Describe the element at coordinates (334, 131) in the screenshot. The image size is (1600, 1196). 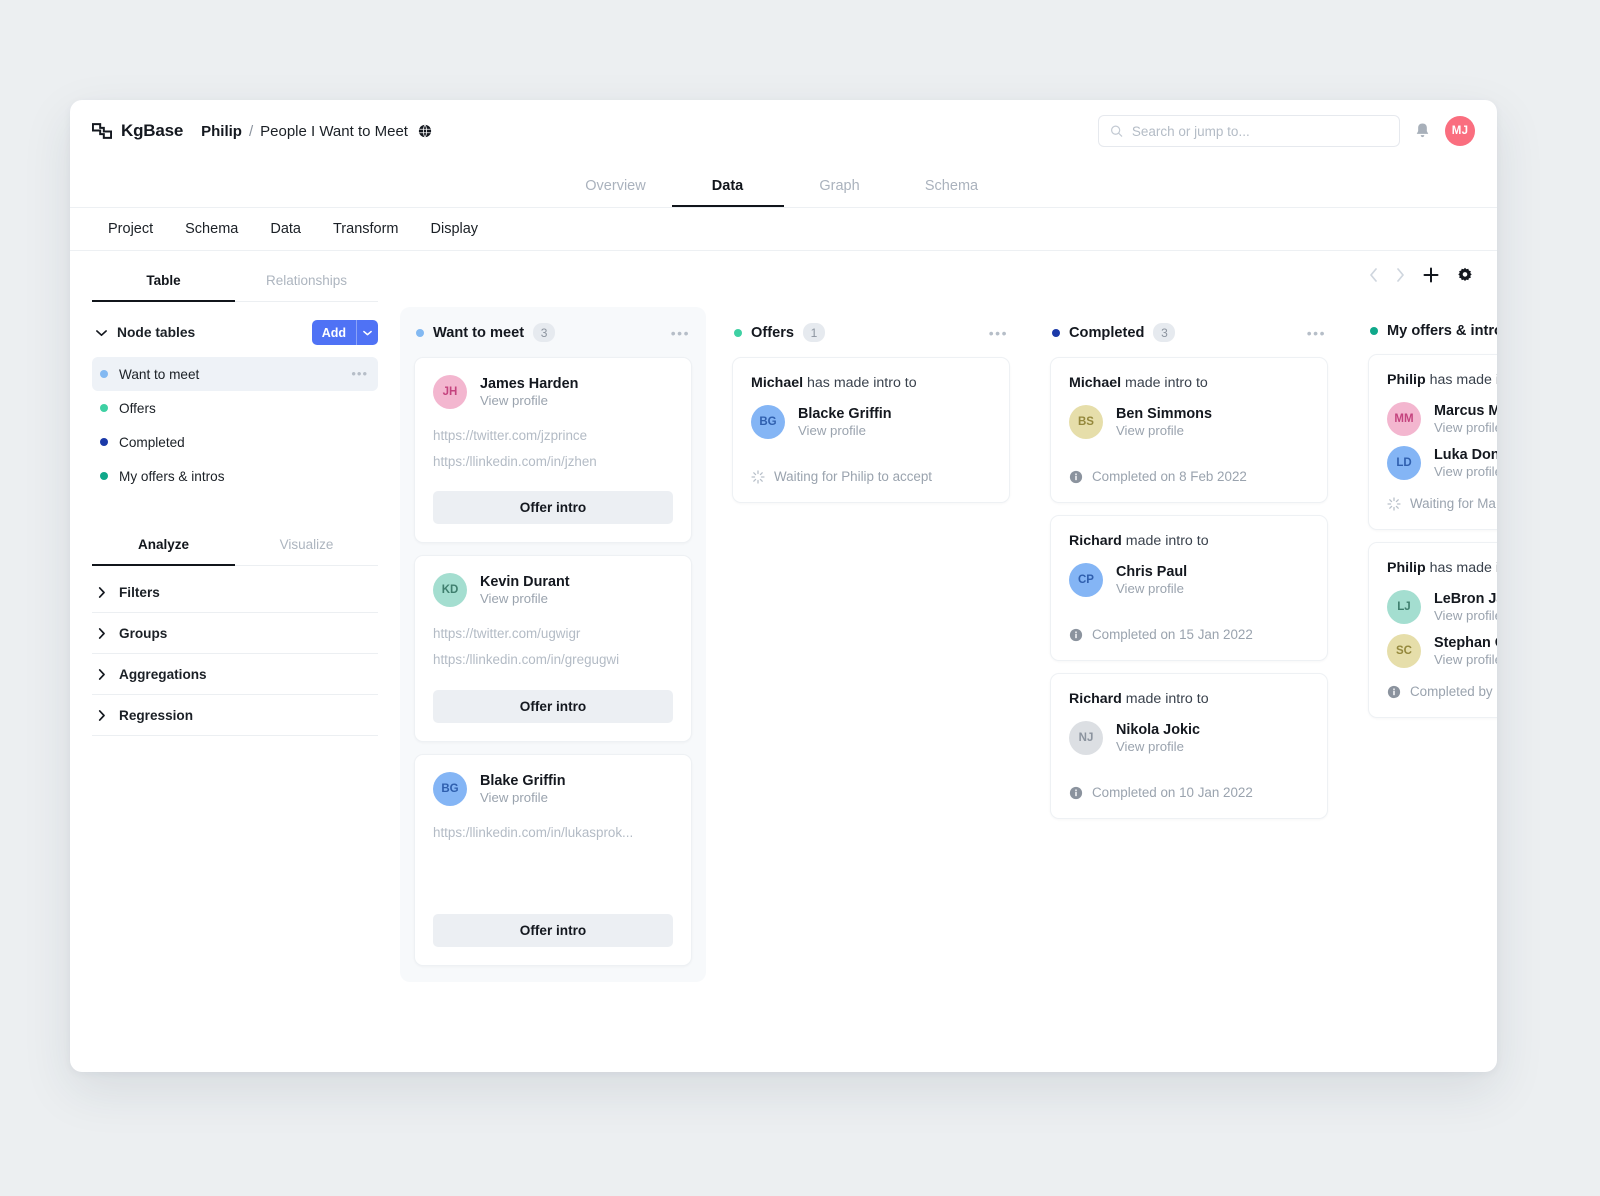
I see `breadcrumb-title: People I Want to Meet` at that location.